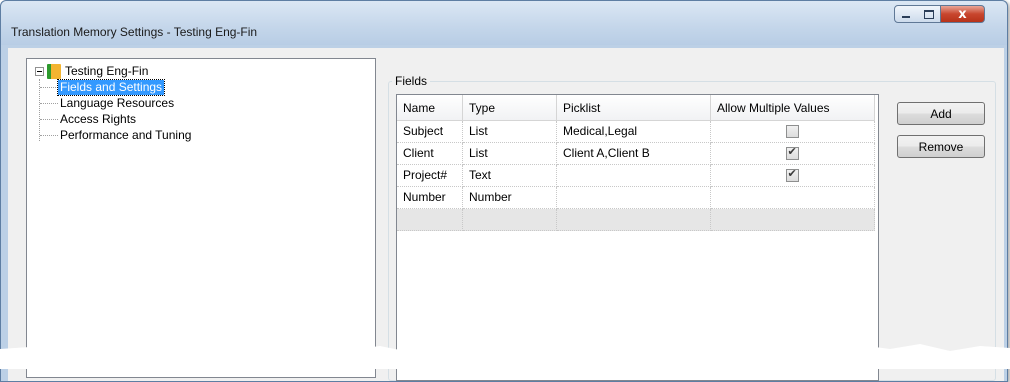  I want to click on table-row: Client List Client A,Client B, so click(636, 154).